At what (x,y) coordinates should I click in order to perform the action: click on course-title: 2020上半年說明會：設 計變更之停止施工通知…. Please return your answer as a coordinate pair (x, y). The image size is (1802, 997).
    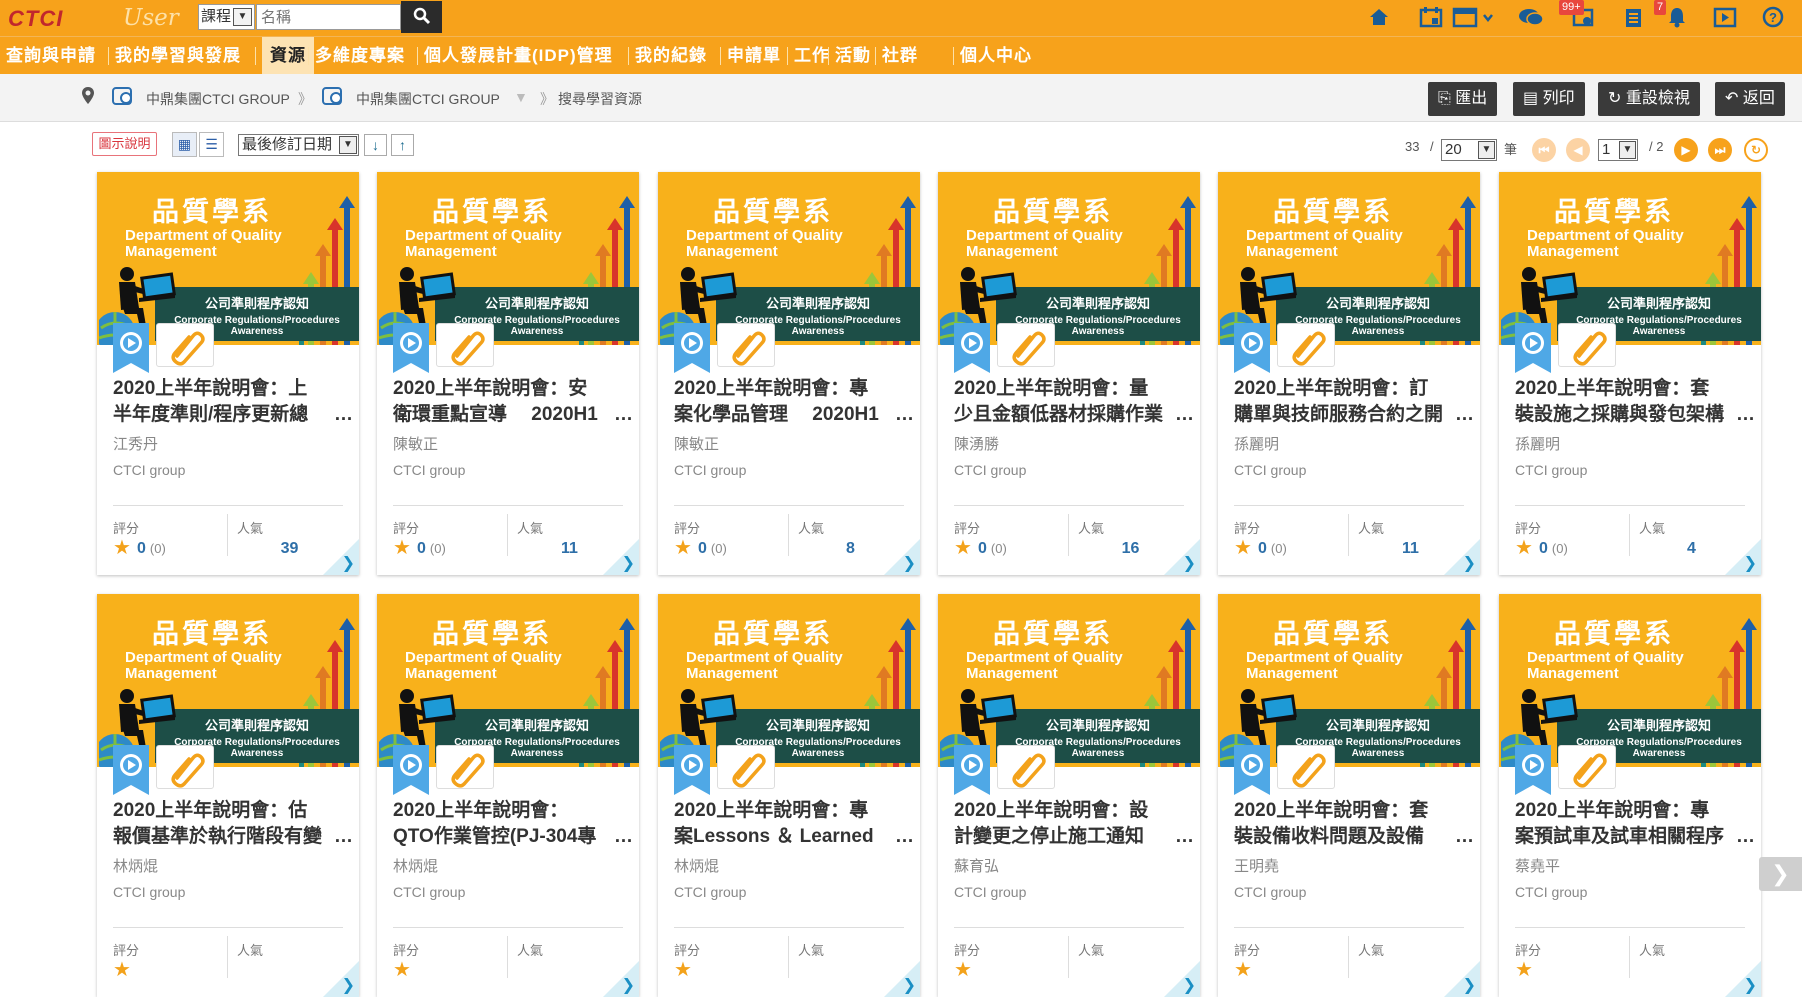
    Looking at the image, I should click on (1074, 824).